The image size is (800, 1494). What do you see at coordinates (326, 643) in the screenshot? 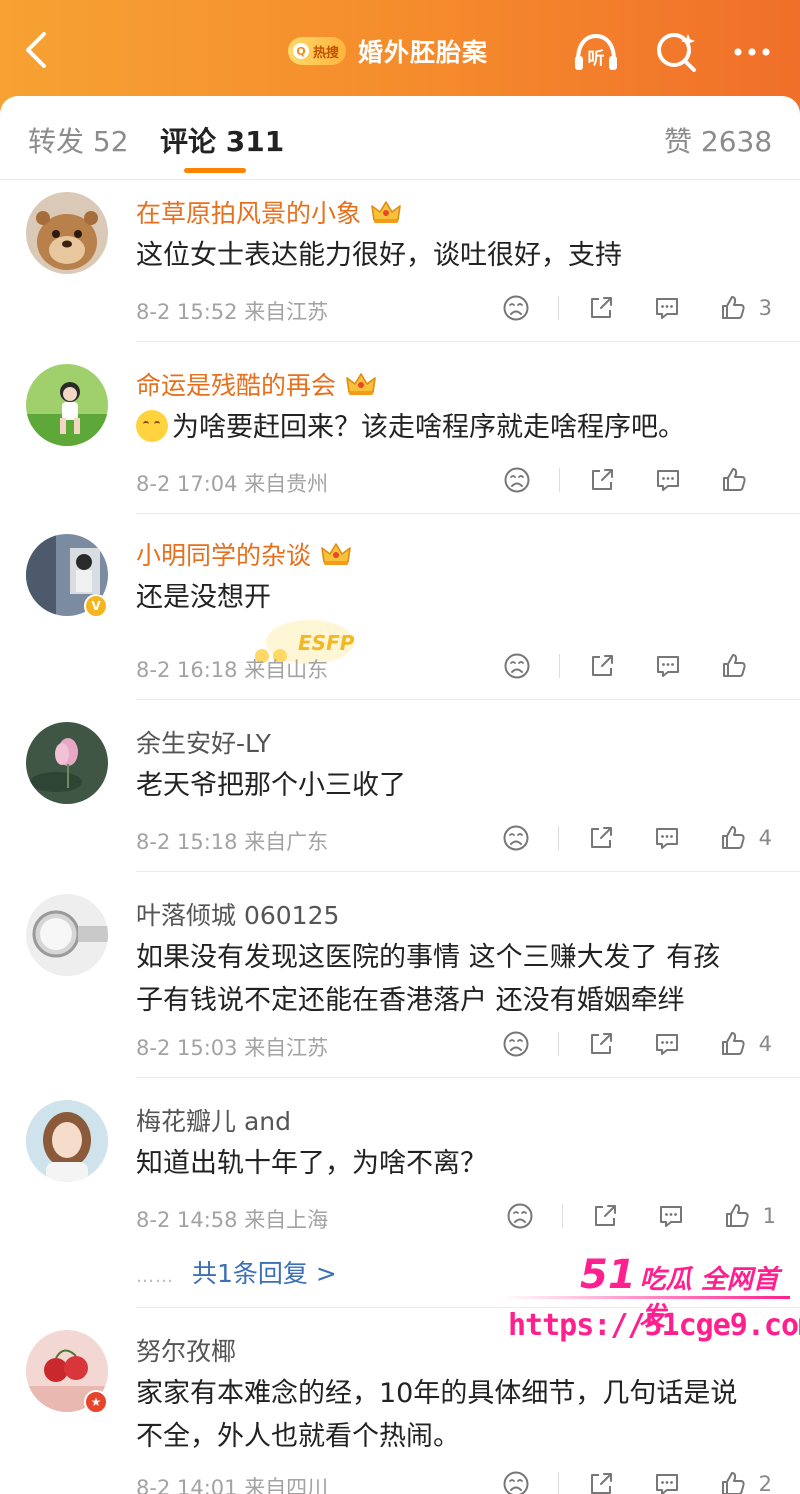
I see `sticker-label: ESFP` at bounding box center [326, 643].